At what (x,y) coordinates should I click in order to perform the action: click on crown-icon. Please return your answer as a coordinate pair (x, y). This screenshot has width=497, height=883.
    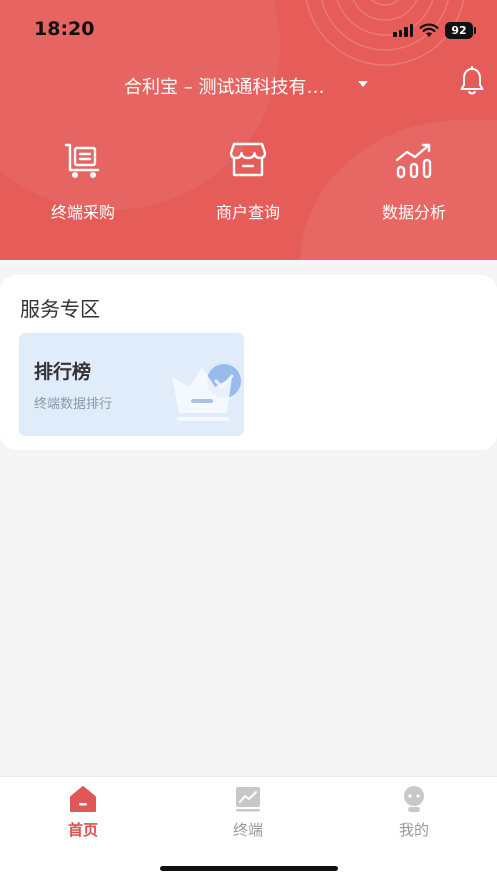
    Looking at the image, I should click on (206, 392).